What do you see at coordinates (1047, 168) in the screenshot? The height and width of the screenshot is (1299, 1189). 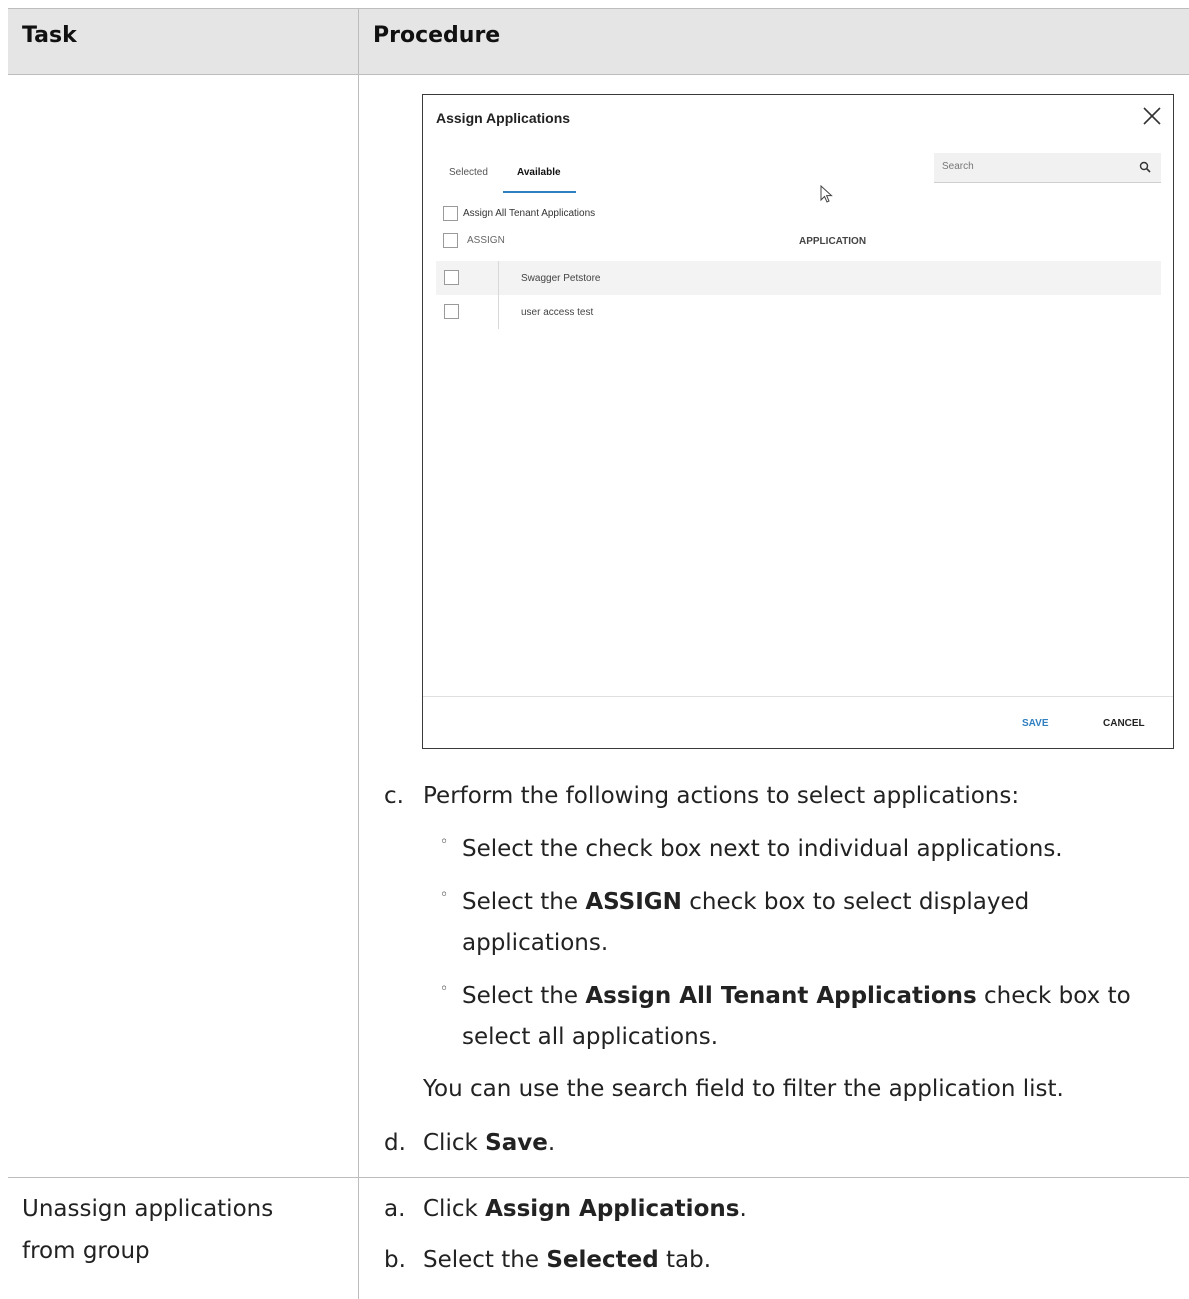 I see `search-input: Search` at bounding box center [1047, 168].